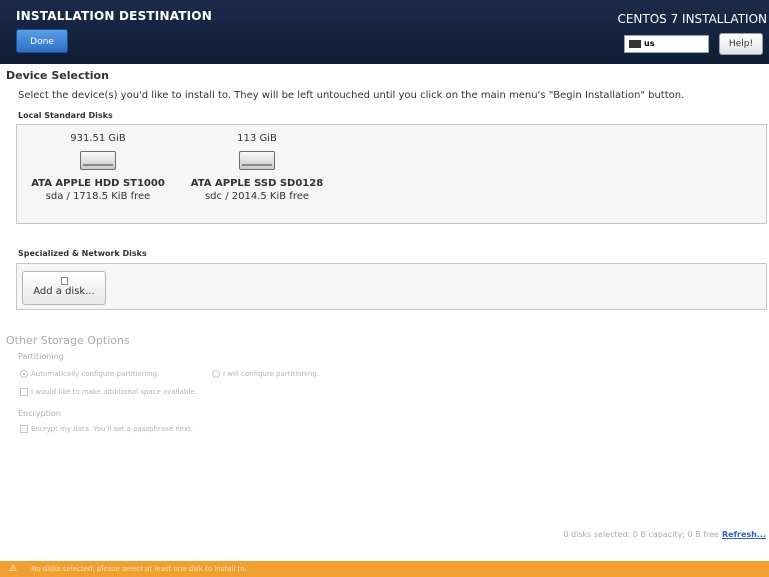  I want to click on done-button: Done, so click(42, 41).